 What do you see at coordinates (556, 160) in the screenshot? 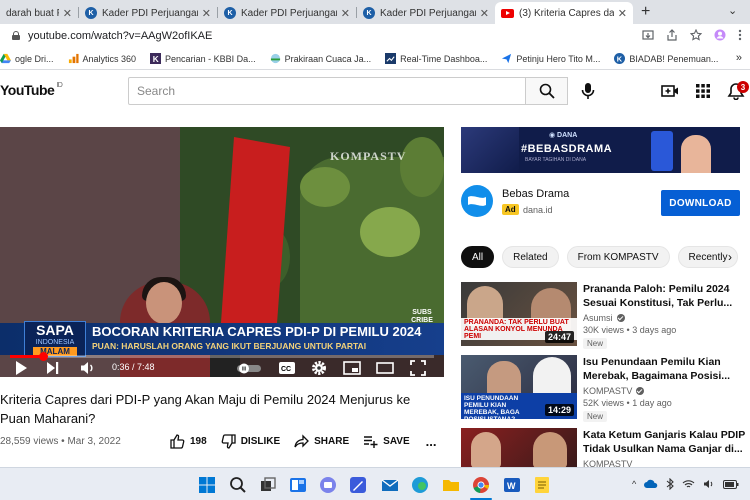
I see `ad-banner-small-text: BAYAR TAGIHAN DI DANA` at bounding box center [556, 160].